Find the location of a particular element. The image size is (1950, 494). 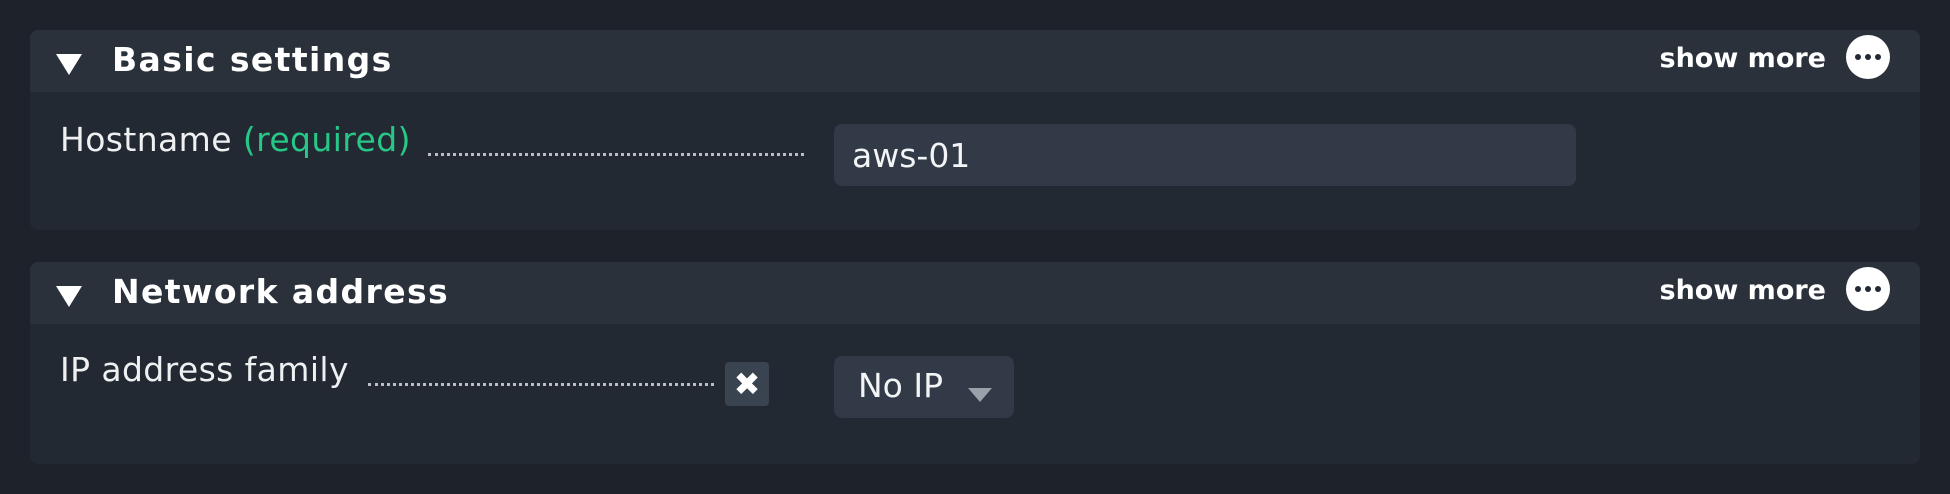

hostname-label-text: Hostname is located at coordinates (146, 139).